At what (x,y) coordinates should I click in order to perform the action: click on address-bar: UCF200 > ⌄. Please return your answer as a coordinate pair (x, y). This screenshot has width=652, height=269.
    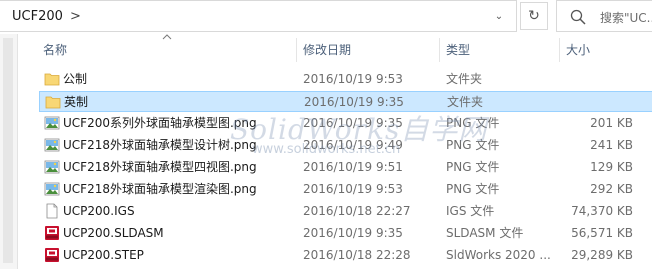
    Looking at the image, I should click on (258, 16).